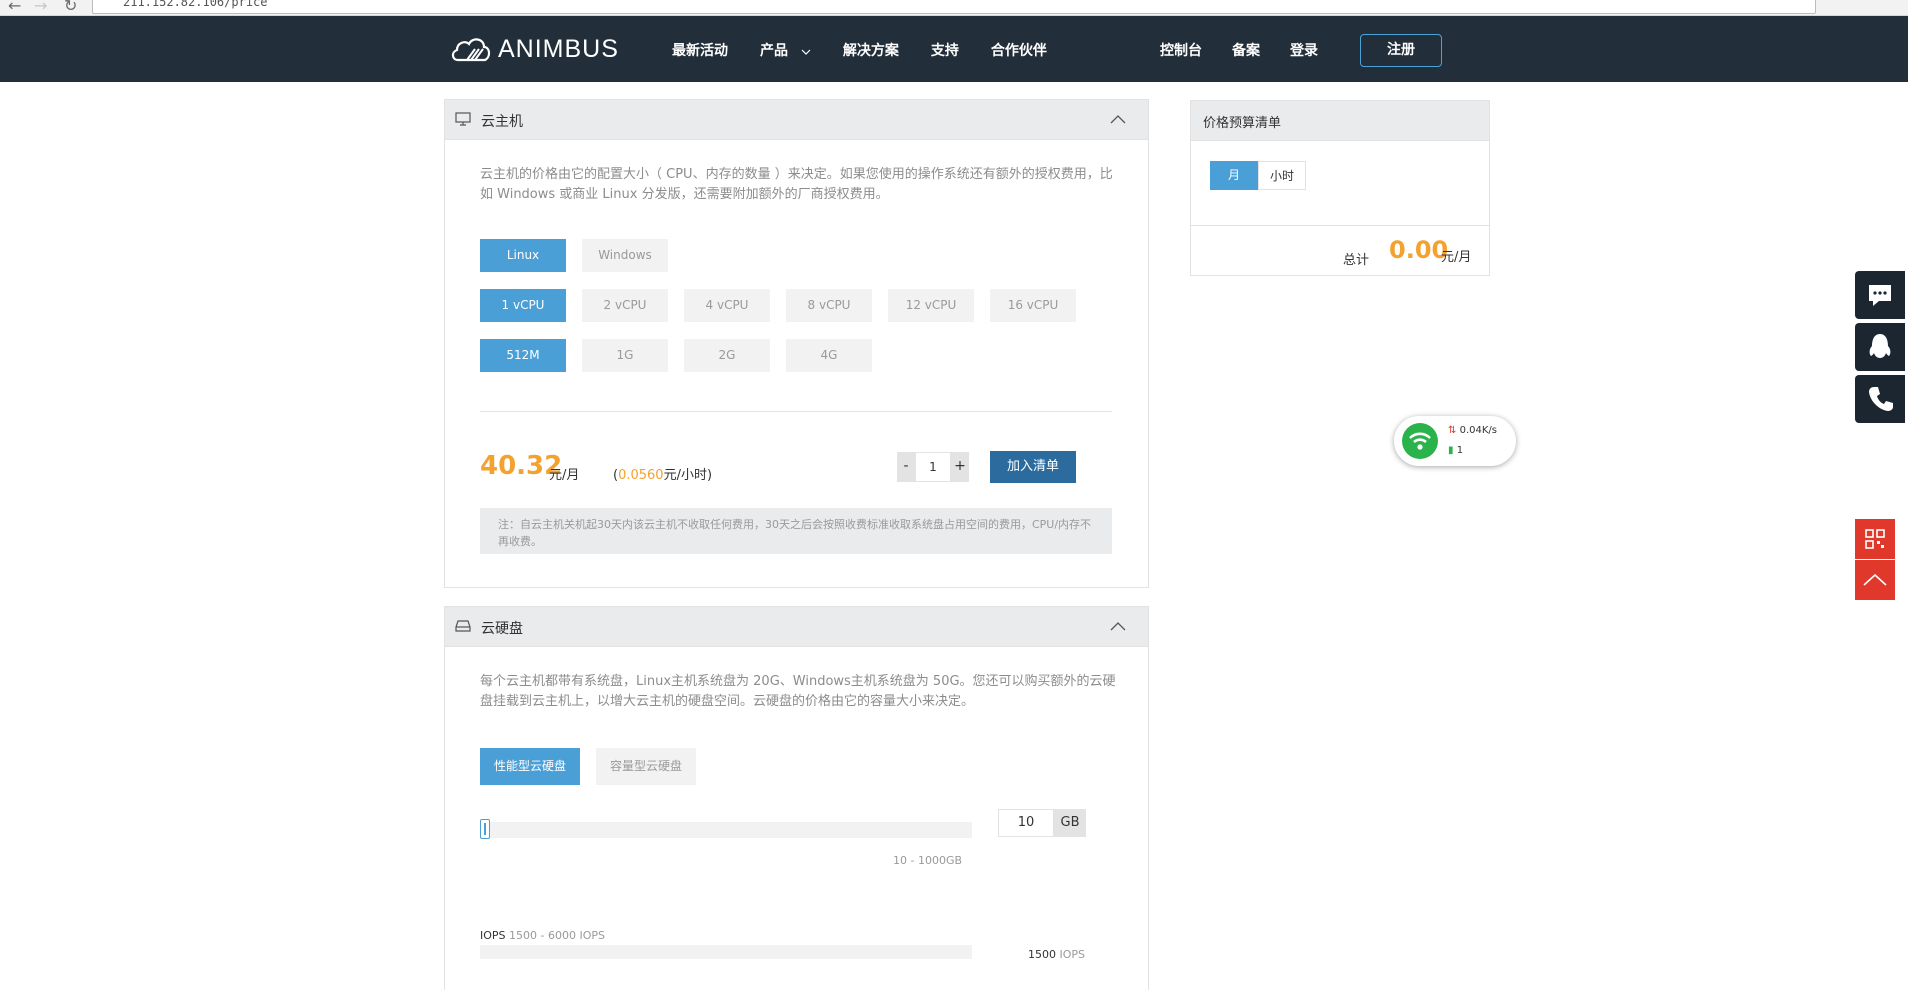 Image resolution: width=1908 pixels, height=990 pixels. I want to click on address-bar: 211.152.82.106/price, so click(954, 7).